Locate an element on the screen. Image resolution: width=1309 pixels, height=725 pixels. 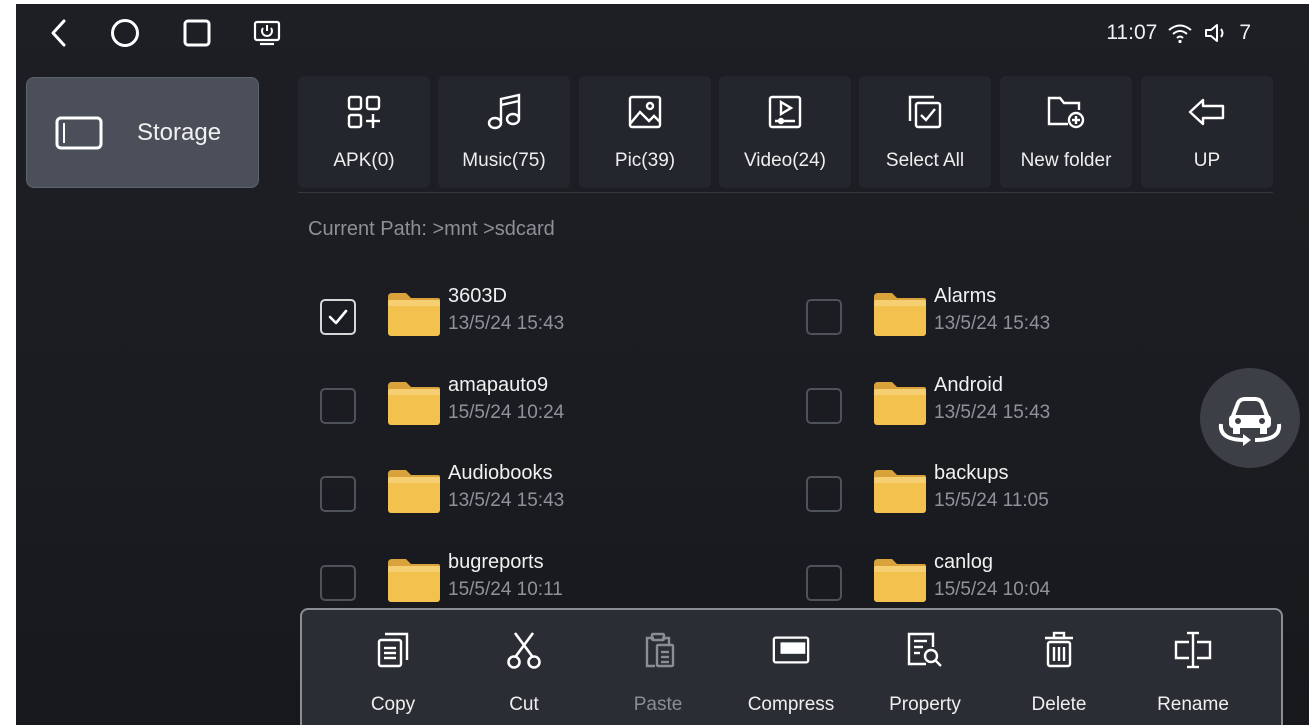
checkmark-icon is located at coordinates (338, 319).